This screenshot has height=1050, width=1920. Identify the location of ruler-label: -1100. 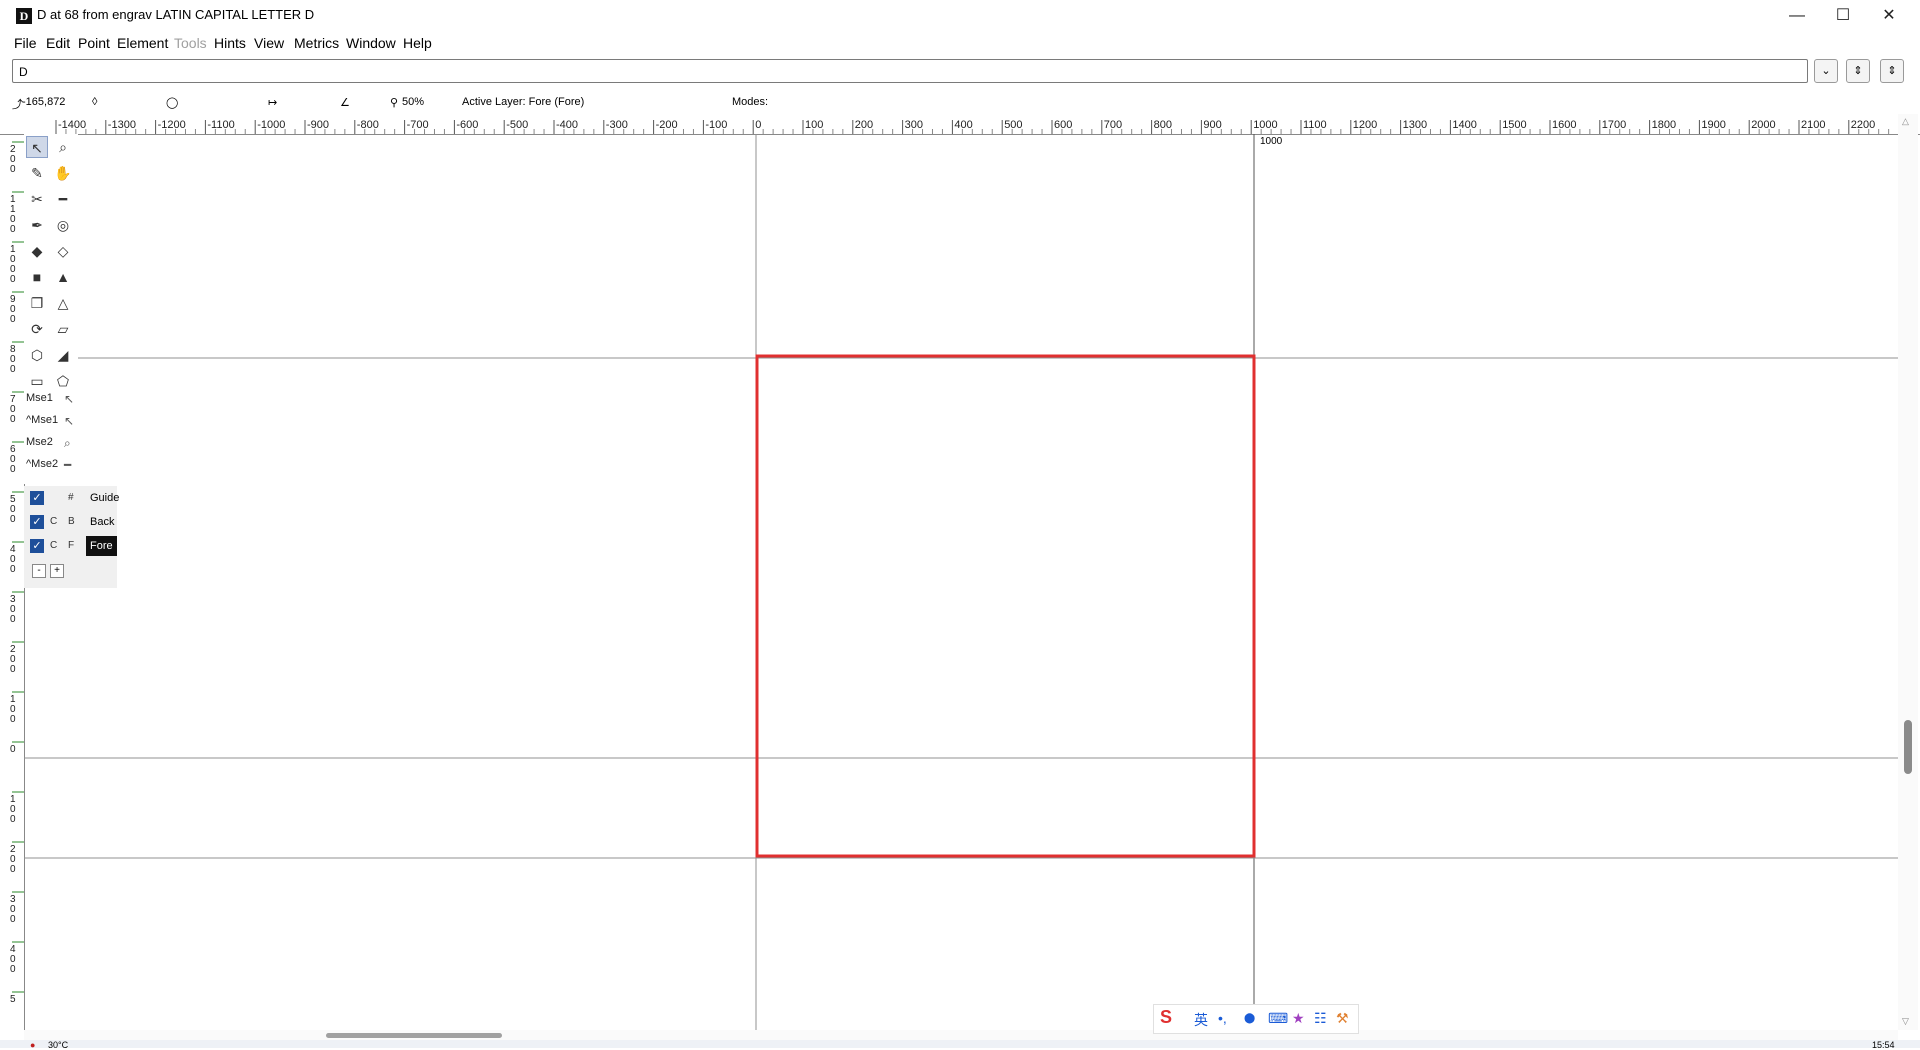
(220, 125).